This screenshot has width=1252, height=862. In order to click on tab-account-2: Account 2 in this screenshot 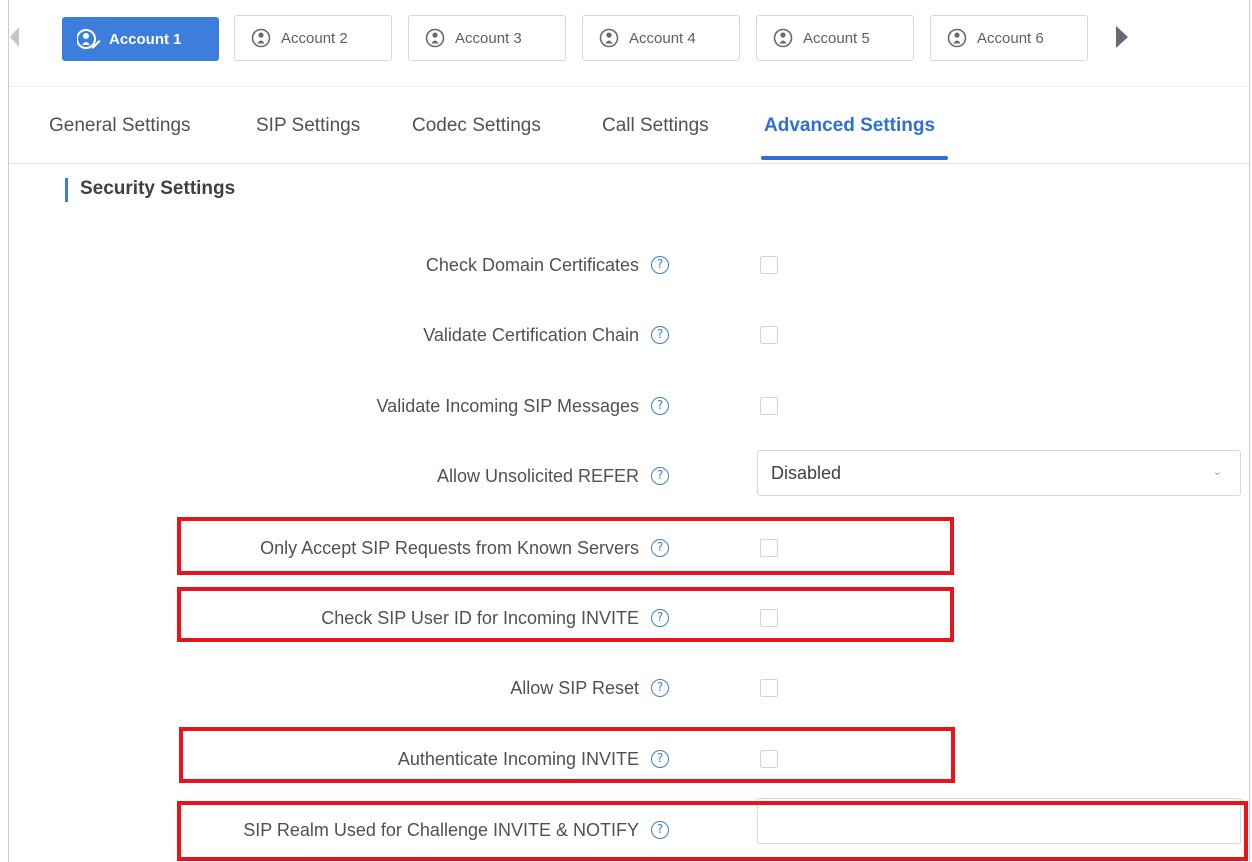, I will do `click(313, 38)`.